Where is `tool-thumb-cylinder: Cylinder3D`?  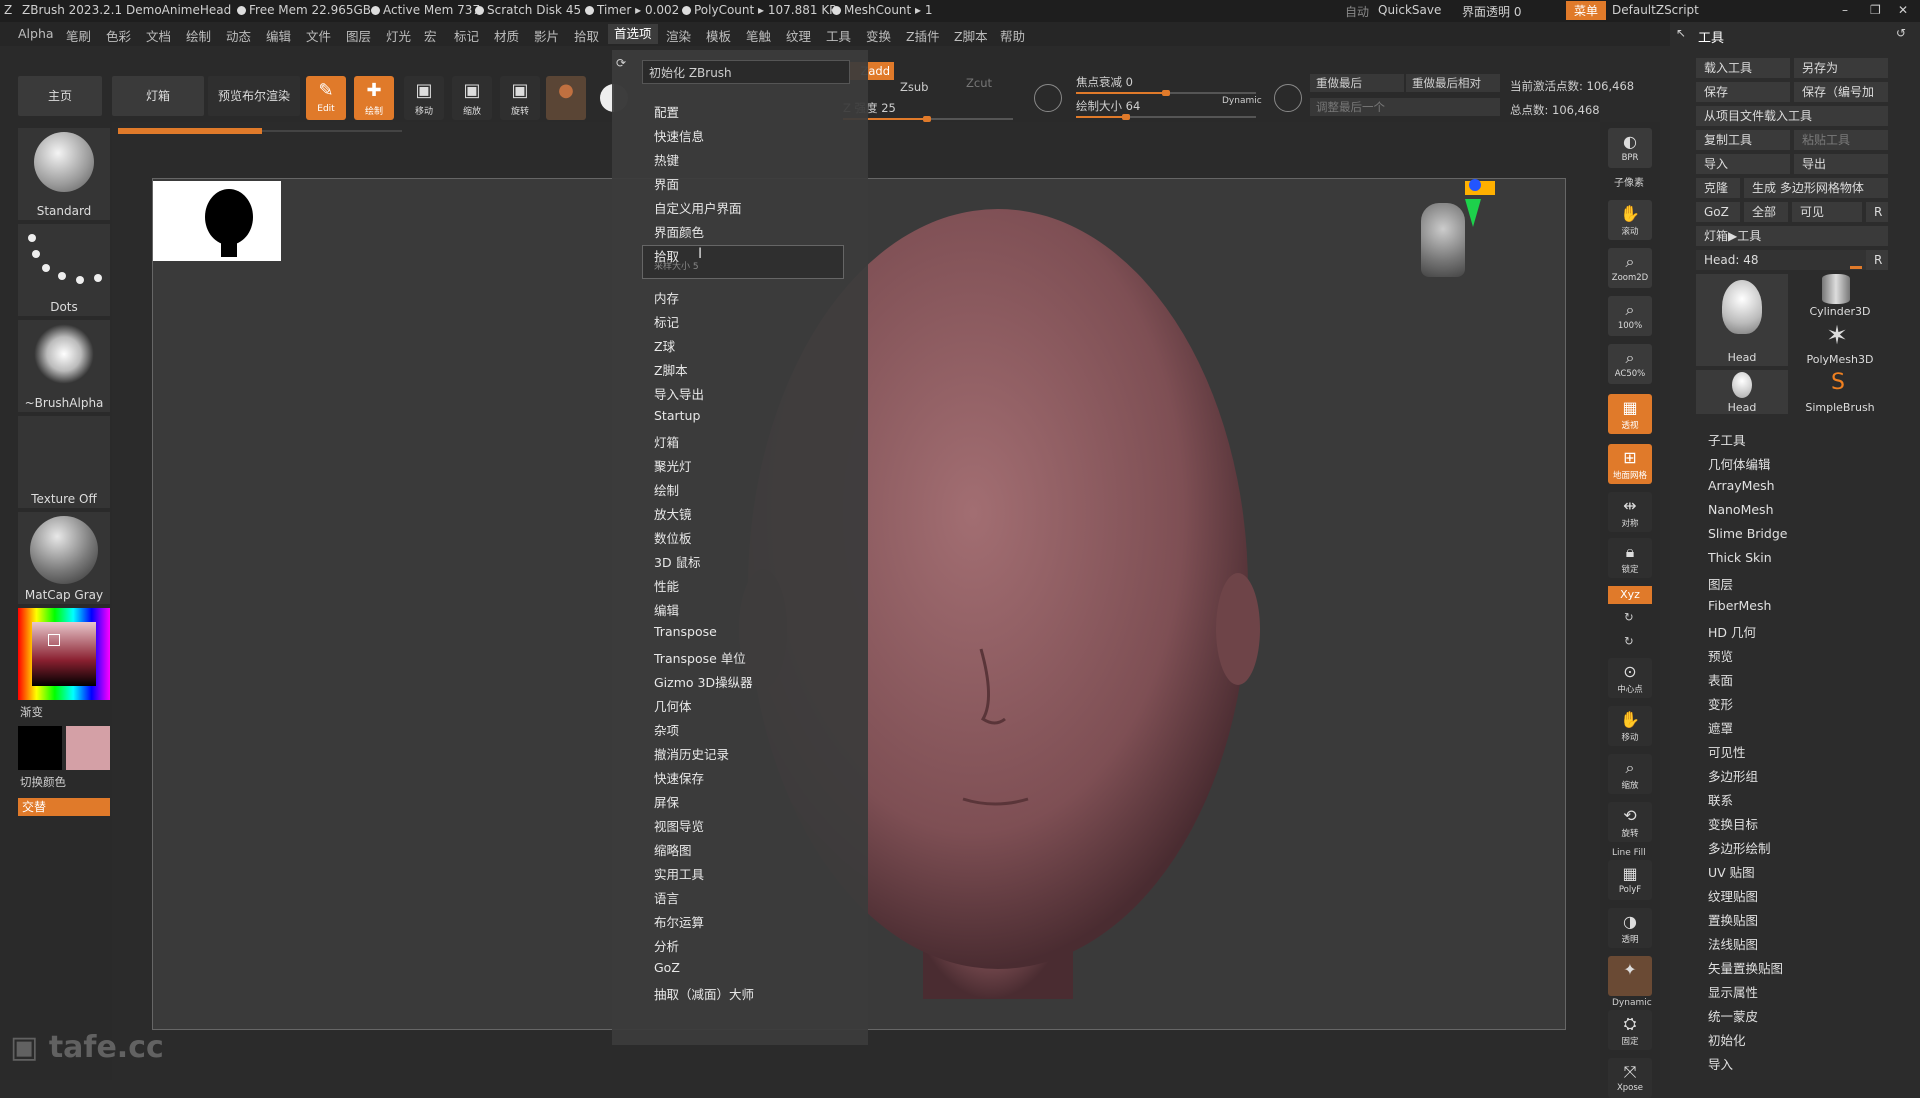
tool-thumb-cylinder: Cylinder3D is located at coordinates (1840, 296).